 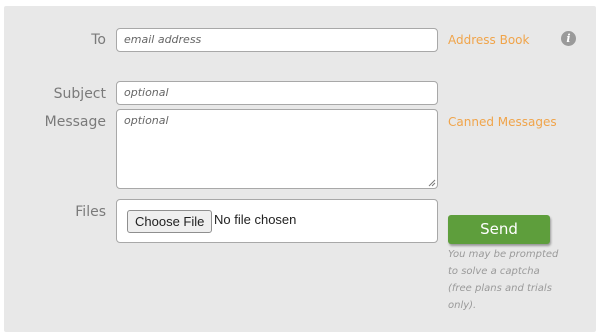 What do you see at coordinates (277, 149) in the screenshot?
I see `message-textarea: optional` at bounding box center [277, 149].